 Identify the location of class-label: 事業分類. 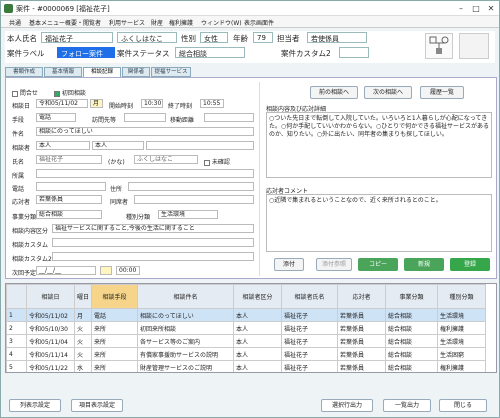
(24, 217).